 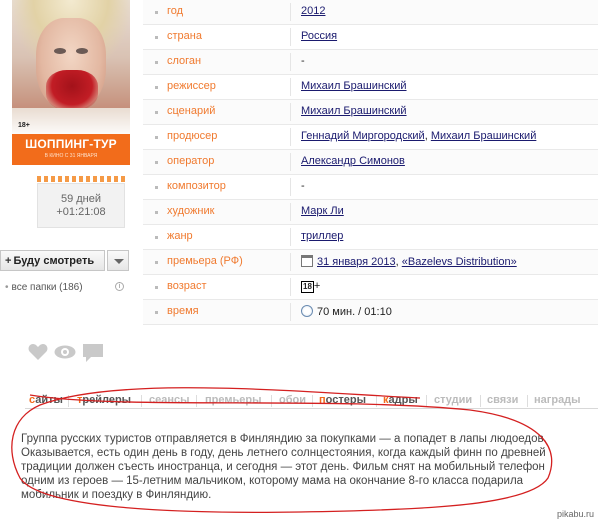 What do you see at coordinates (118, 260) in the screenshot?
I see `watch-dropdown-button` at bounding box center [118, 260].